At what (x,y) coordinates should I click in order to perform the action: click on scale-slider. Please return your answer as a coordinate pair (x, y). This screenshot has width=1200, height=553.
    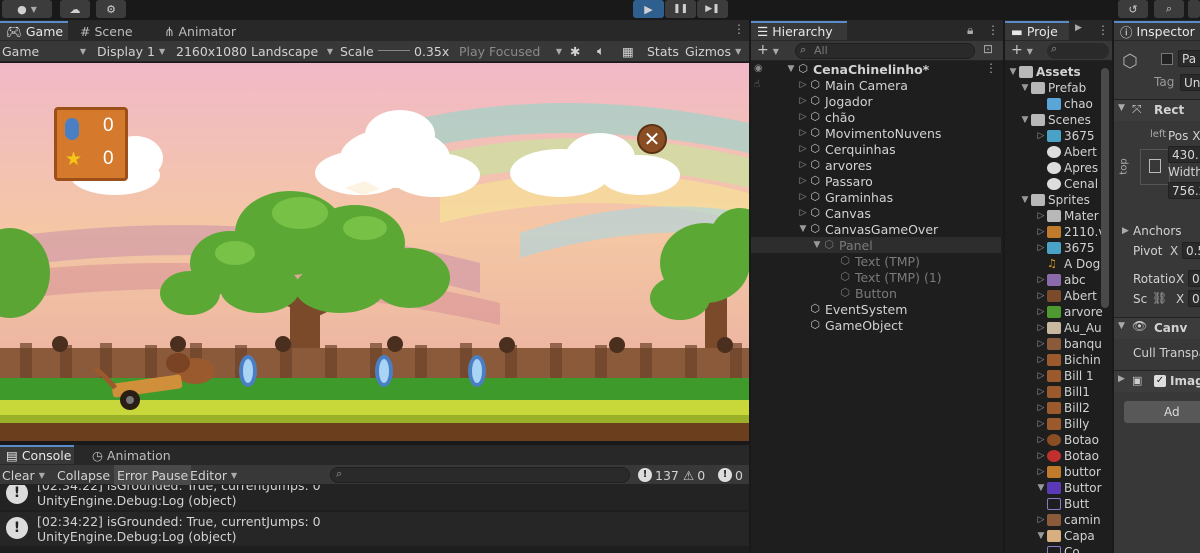
    Looking at the image, I should click on (394, 50).